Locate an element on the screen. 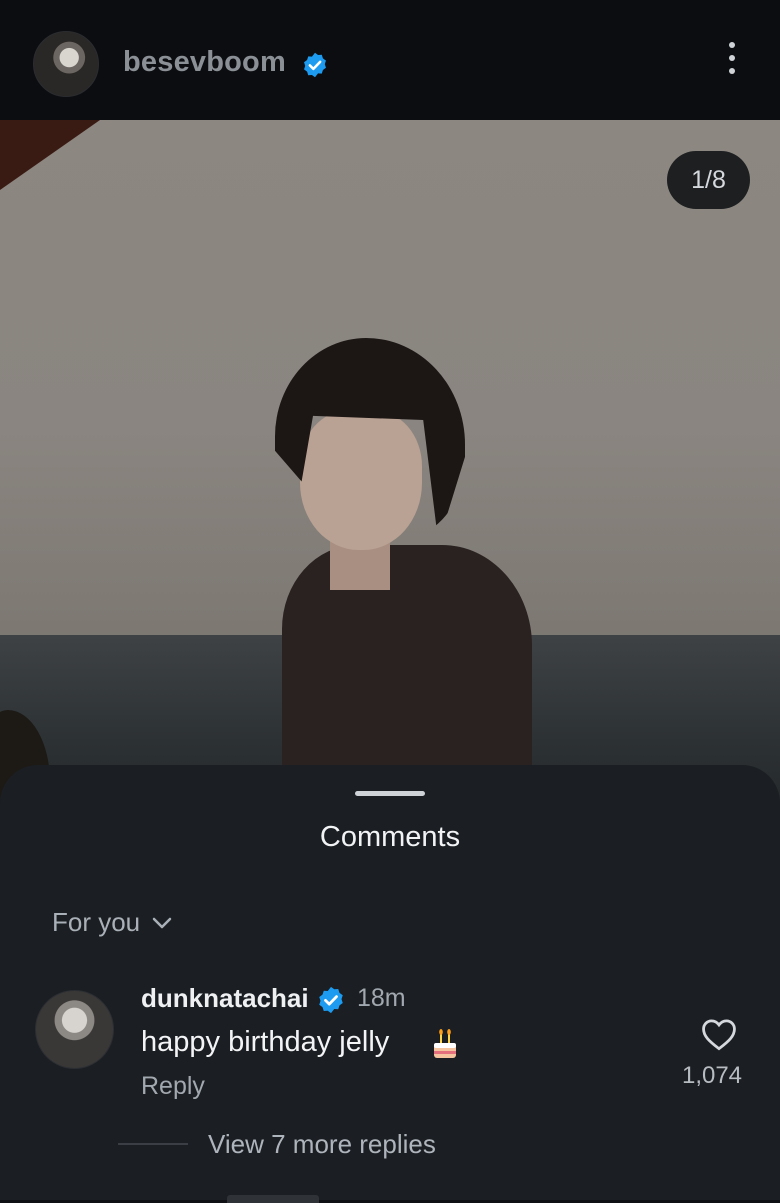 The width and height of the screenshot is (780, 1203). photo-roof-edge is located at coordinates (50, 155).